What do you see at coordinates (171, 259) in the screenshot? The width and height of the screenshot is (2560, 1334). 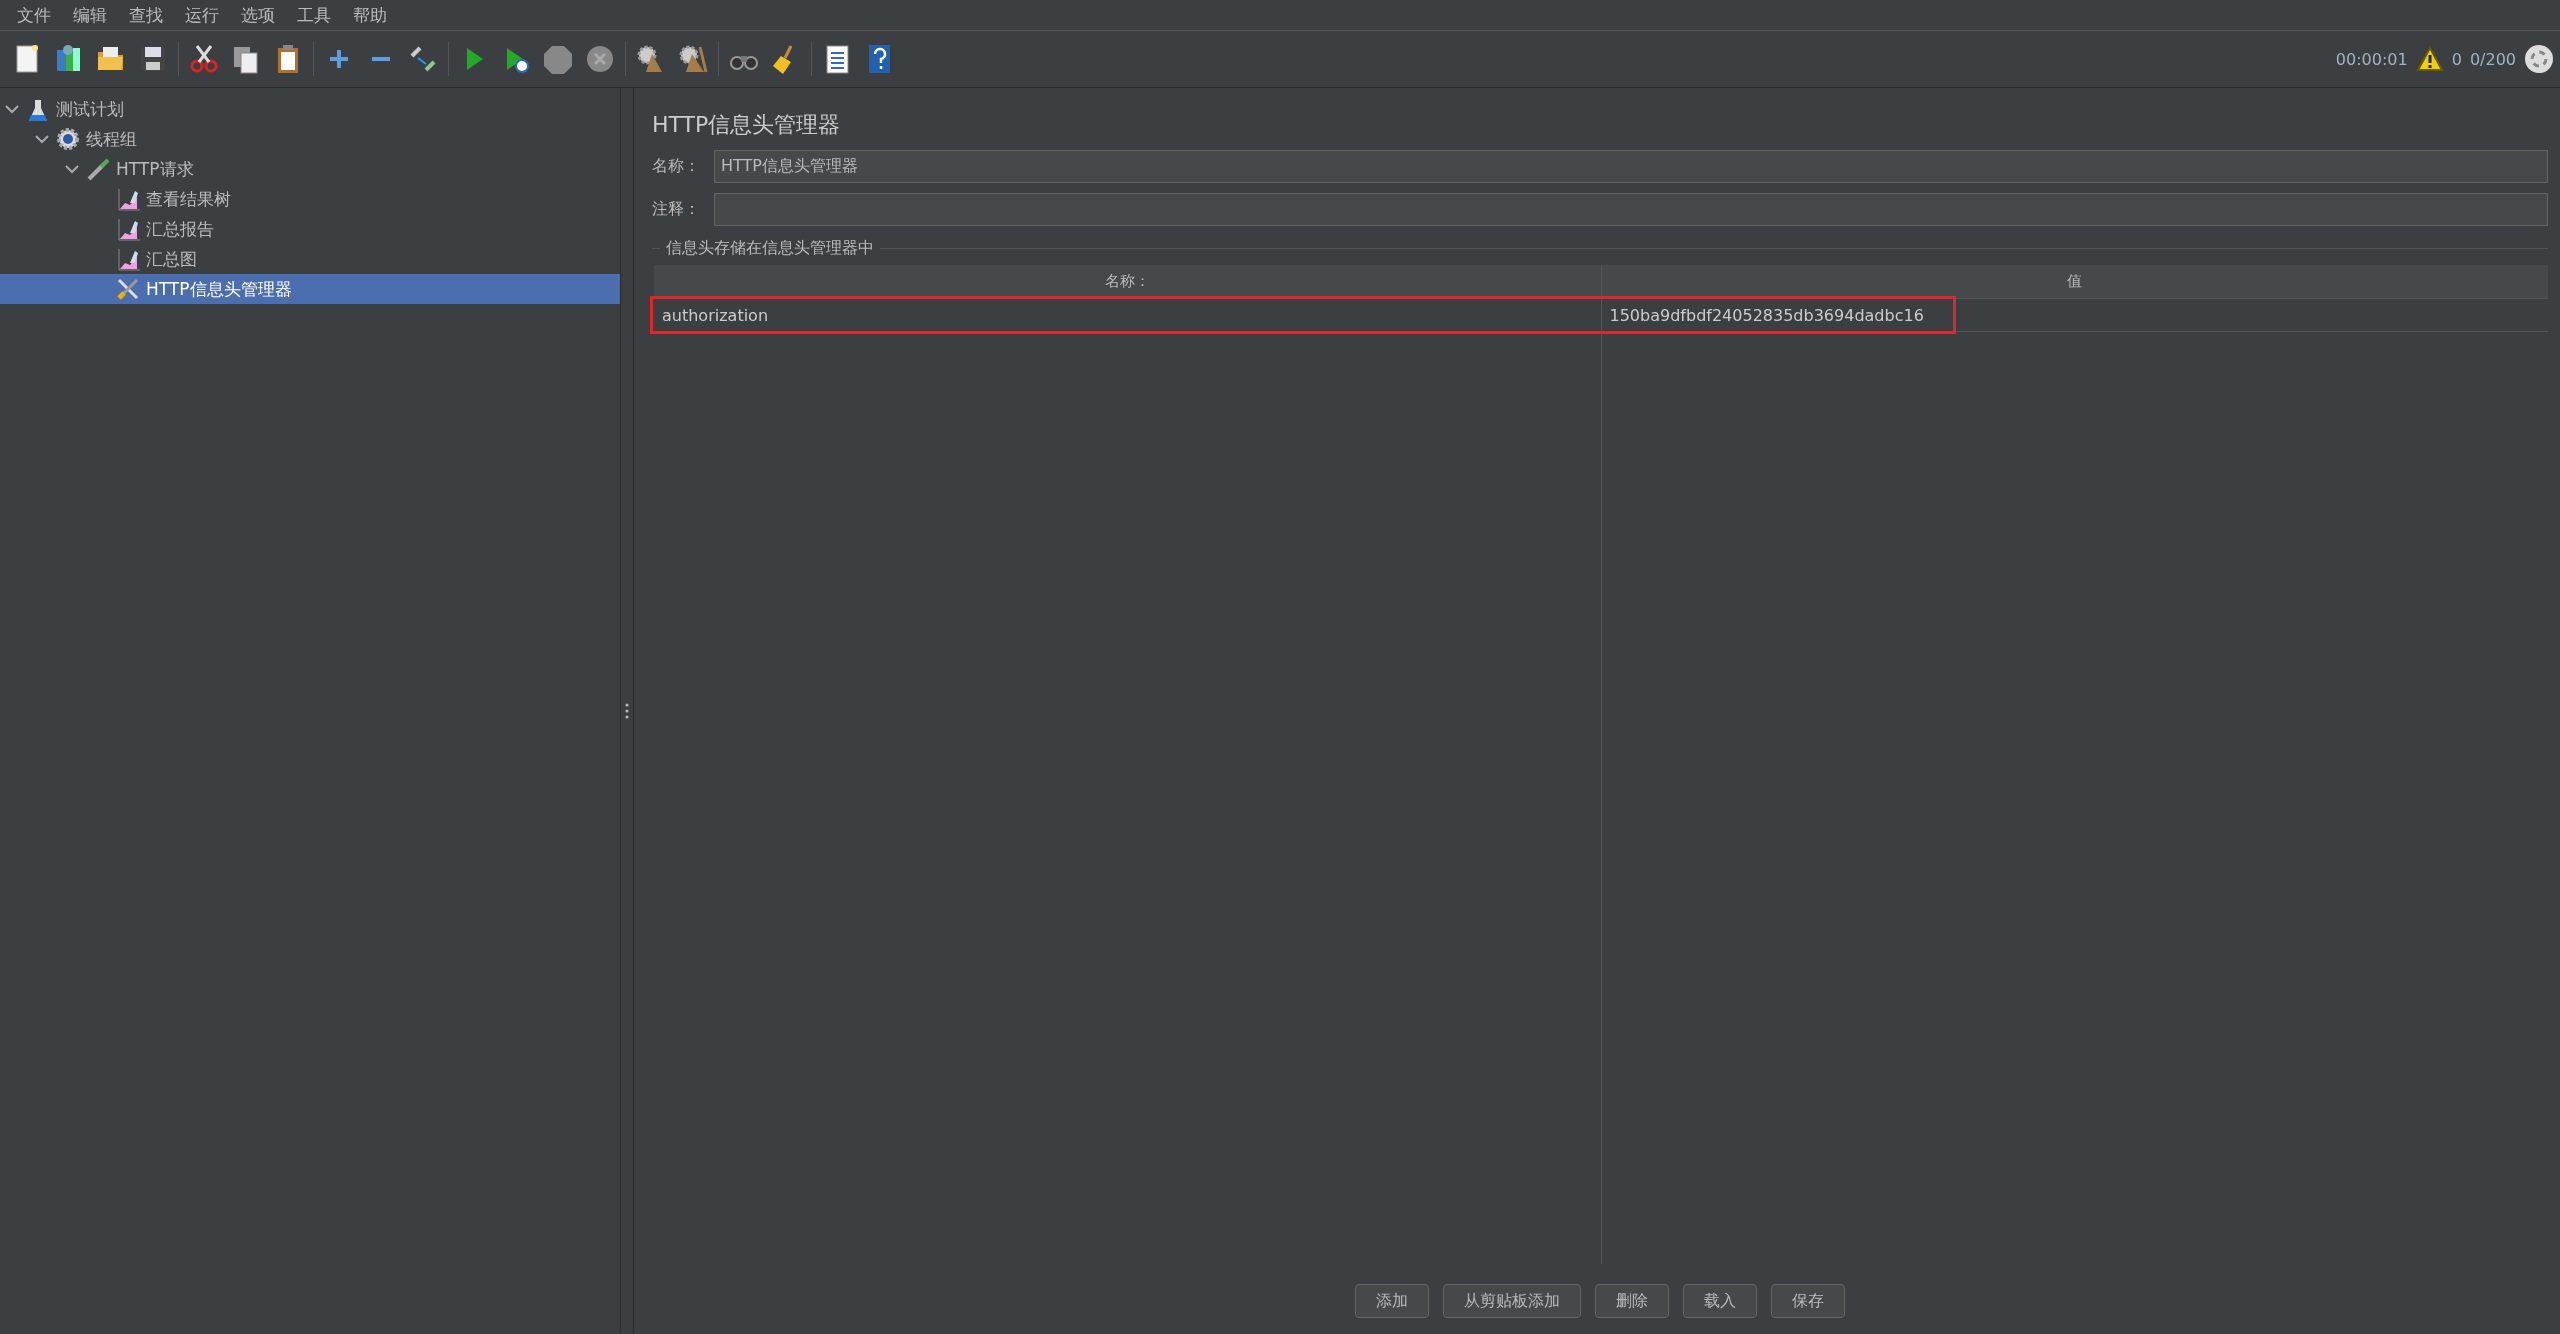 I see `tree-item-label: 汇总图` at bounding box center [171, 259].